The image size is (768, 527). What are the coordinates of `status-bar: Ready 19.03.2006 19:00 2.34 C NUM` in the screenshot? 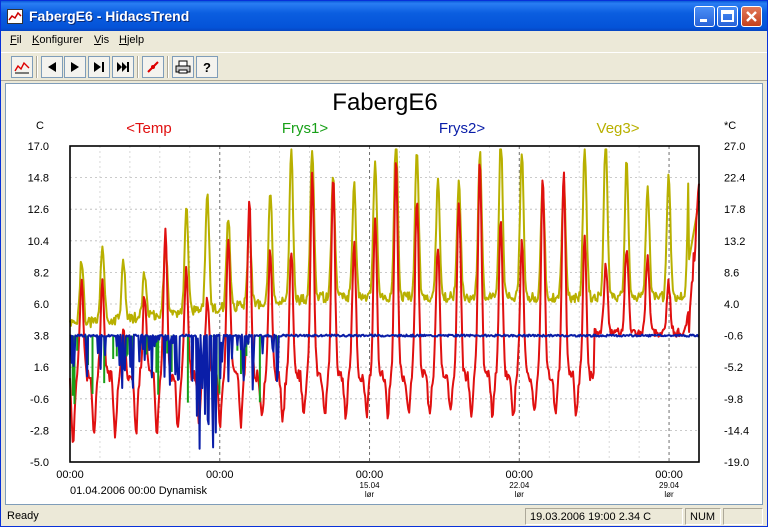 It's located at (384, 516).